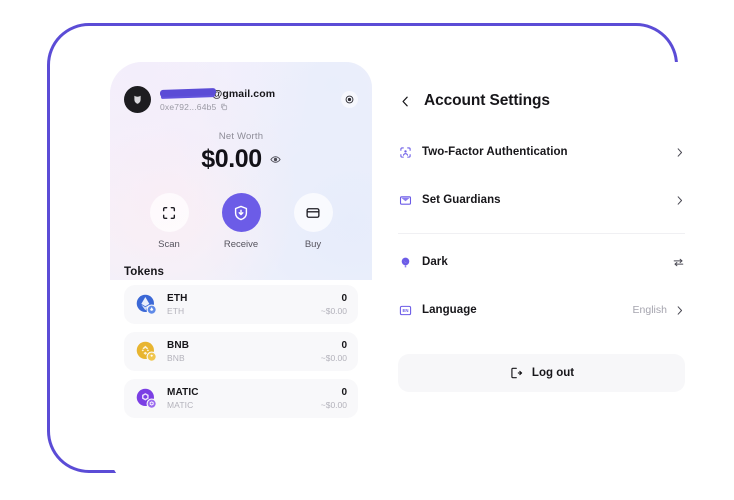 The height and width of the screenshot is (500, 734). Describe the element at coordinates (313, 244) in the screenshot. I see `action-buy-label: Buy` at that location.